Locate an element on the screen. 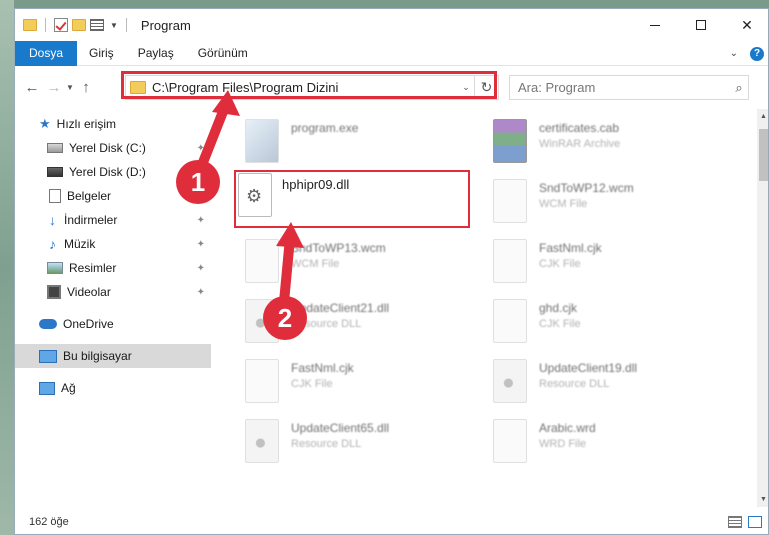 This screenshot has width=769, height=535. list-item: Arabic.wrd WRD File is located at coordinates (613, 445).